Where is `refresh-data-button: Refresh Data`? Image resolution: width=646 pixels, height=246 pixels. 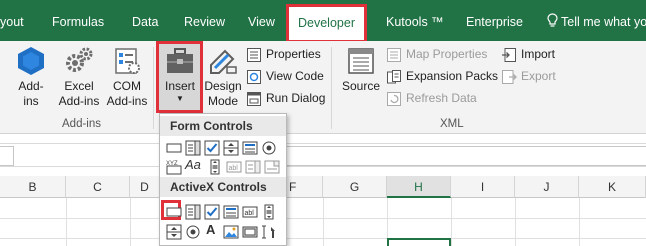 refresh-data-button: Refresh Data is located at coordinates (431, 98).